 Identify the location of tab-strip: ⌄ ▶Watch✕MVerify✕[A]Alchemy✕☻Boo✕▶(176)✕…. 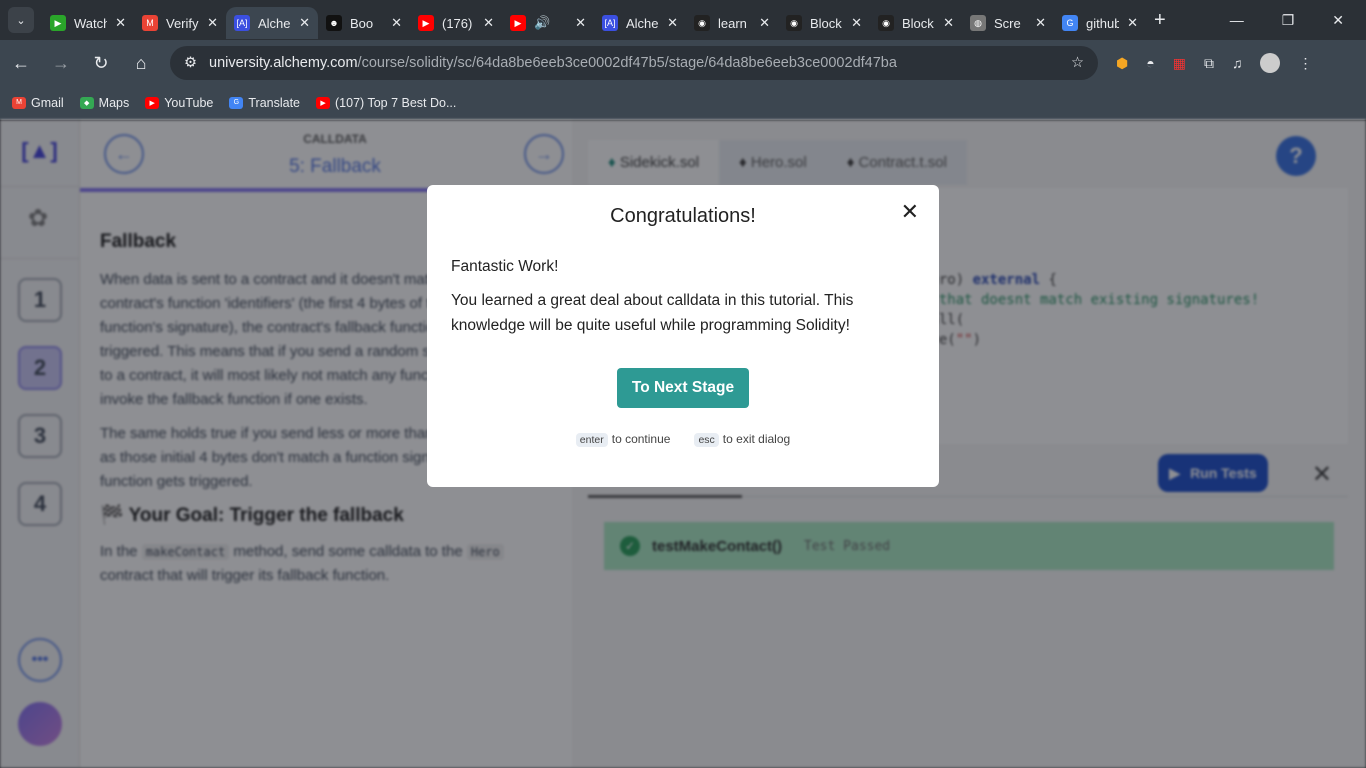
(683, 20).